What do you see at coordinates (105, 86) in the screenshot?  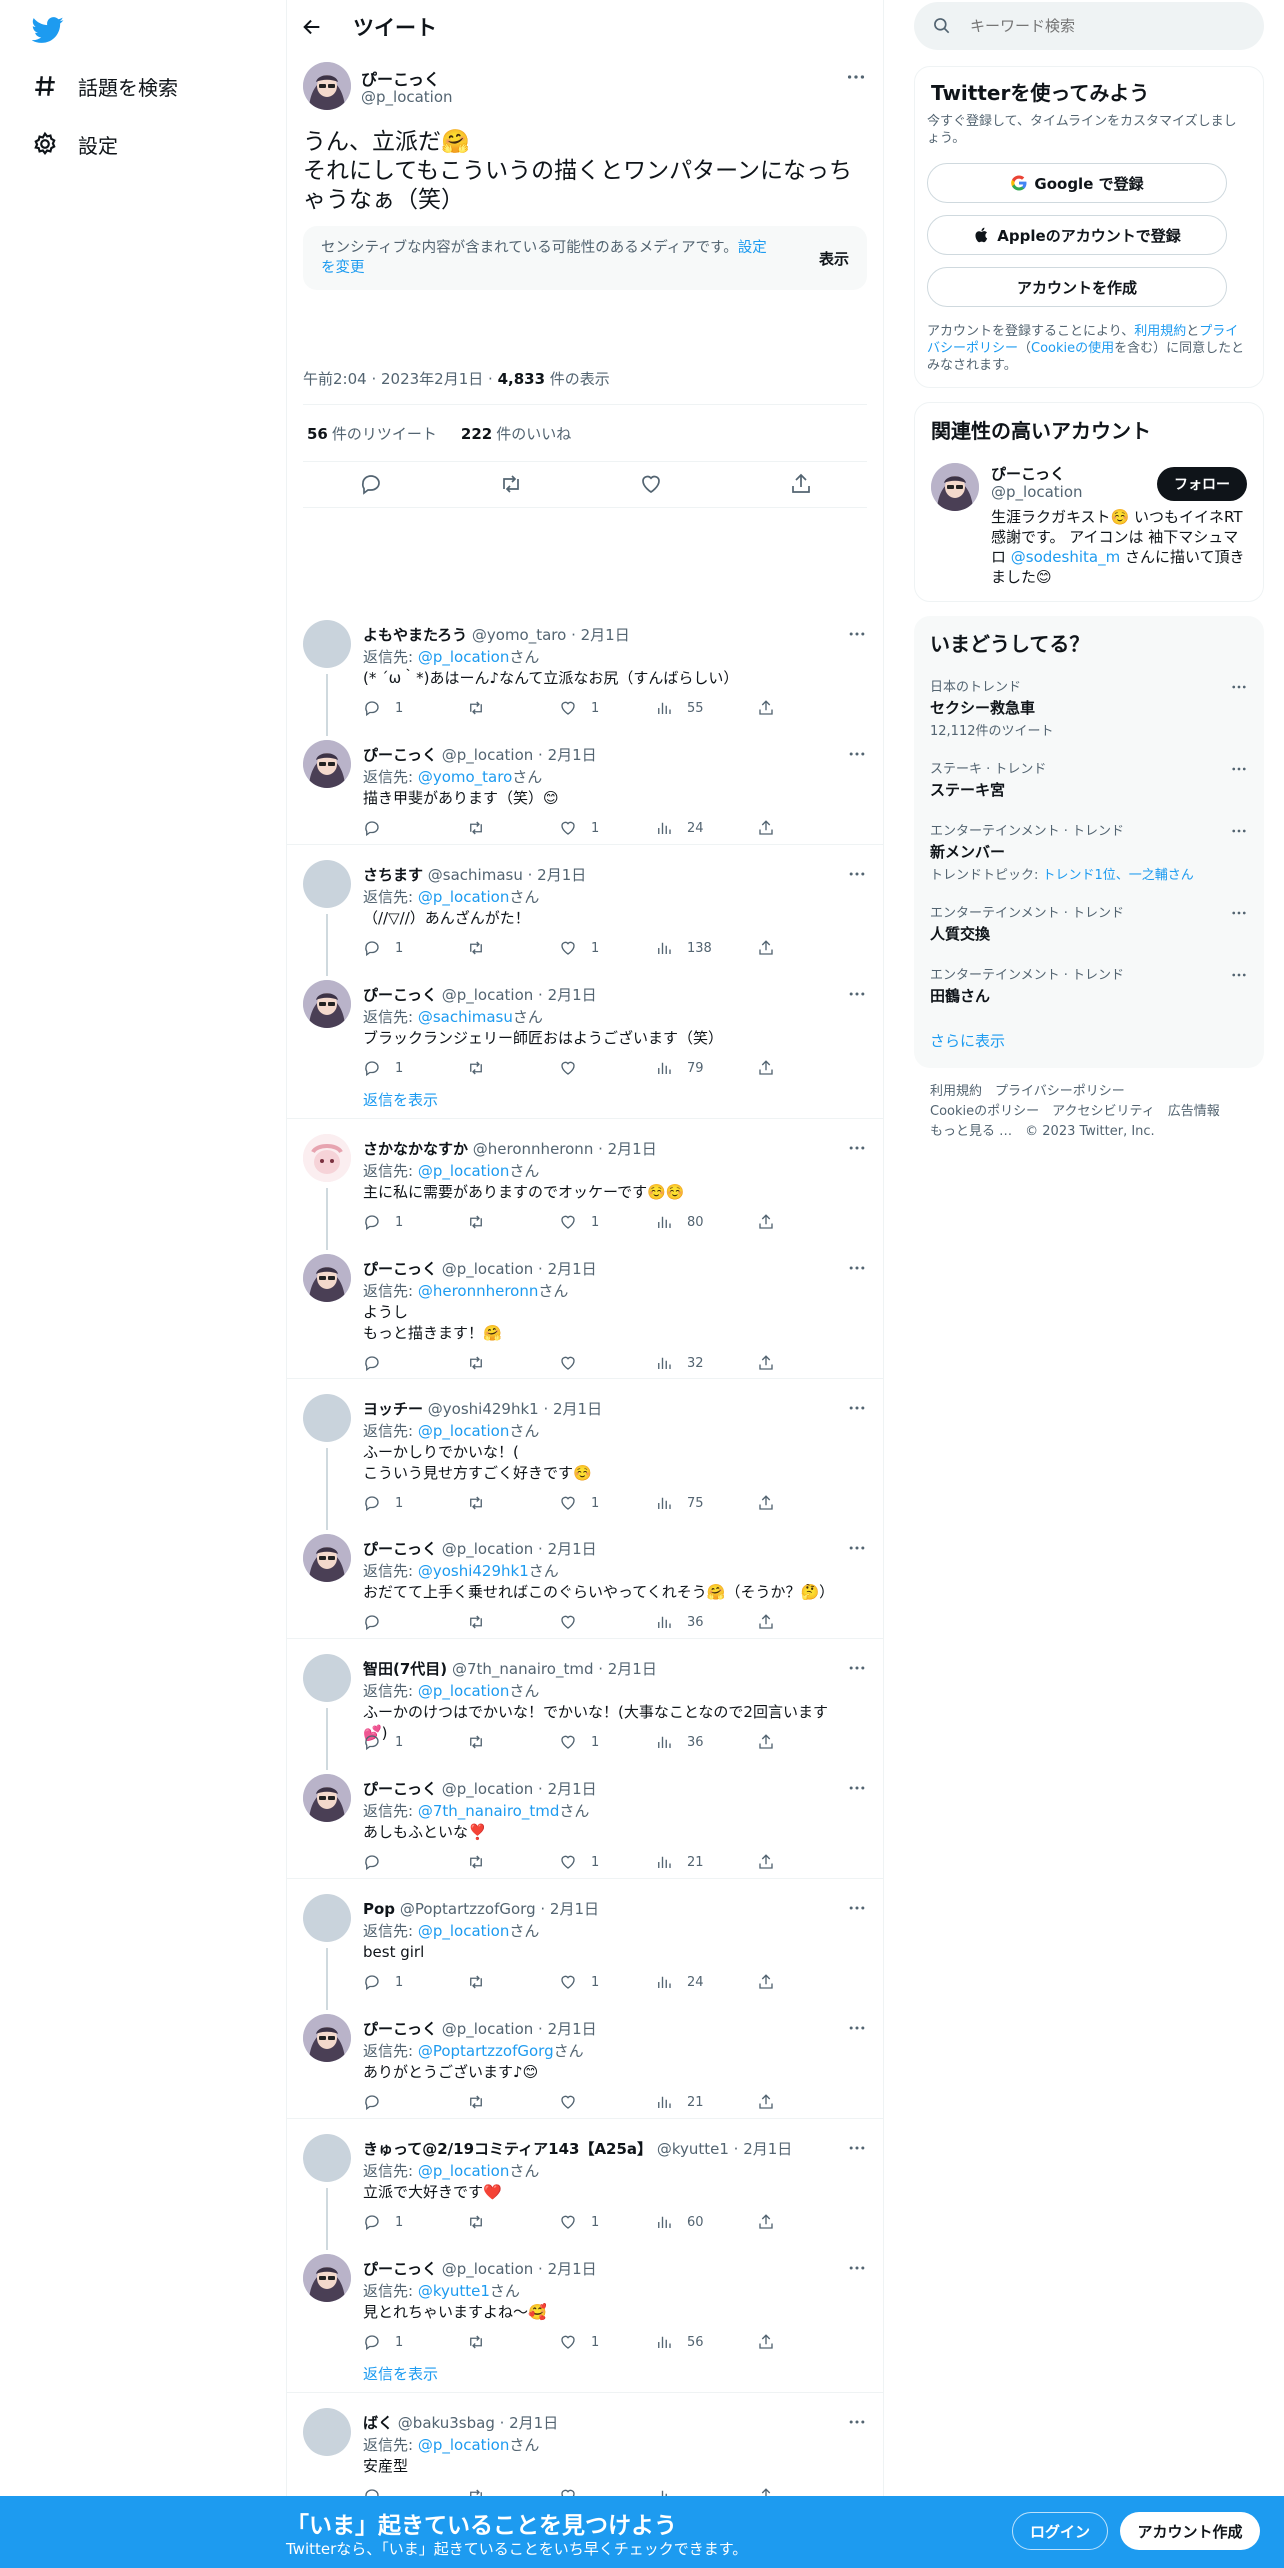 I see `nav-explore: 話題を検索` at bounding box center [105, 86].